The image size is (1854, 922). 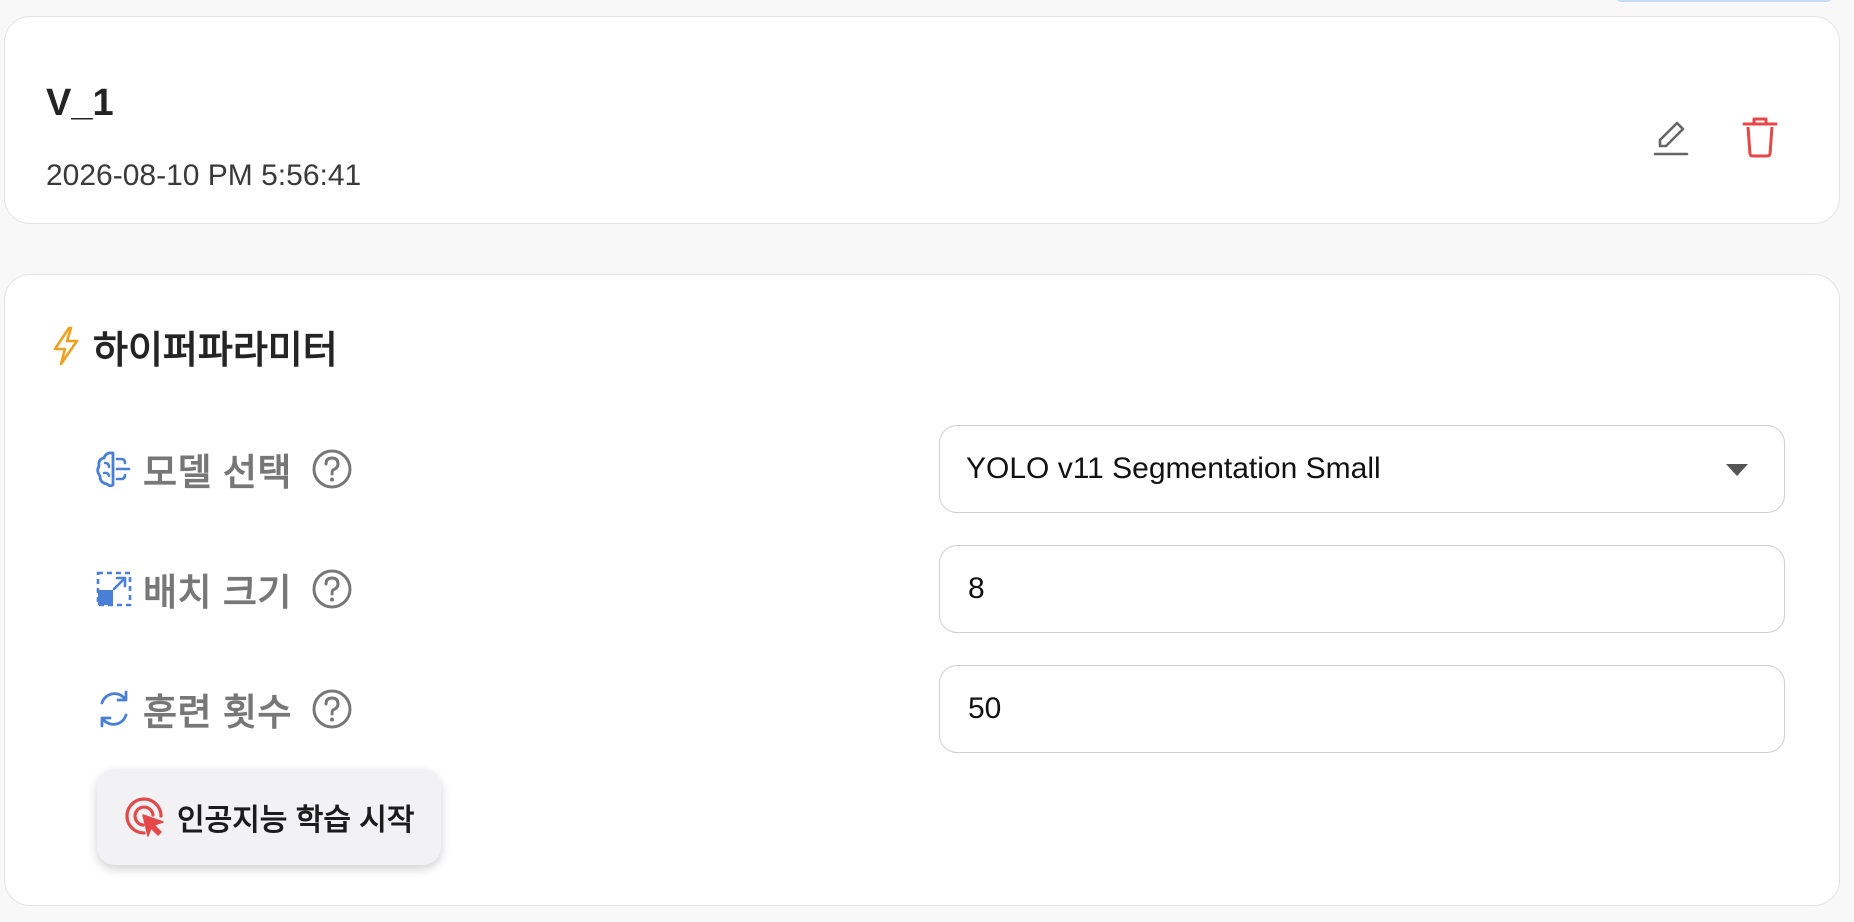 What do you see at coordinates (114, 709) in the screenshot?
I see `refresh-icon` at bounding box center [114, 709].